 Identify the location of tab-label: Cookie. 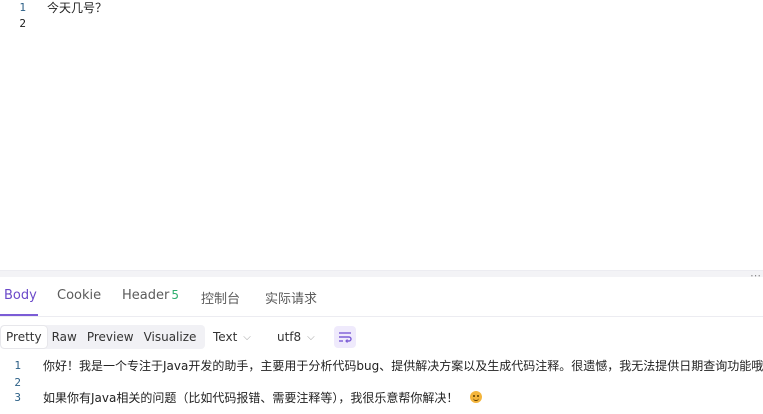
(79, 295).